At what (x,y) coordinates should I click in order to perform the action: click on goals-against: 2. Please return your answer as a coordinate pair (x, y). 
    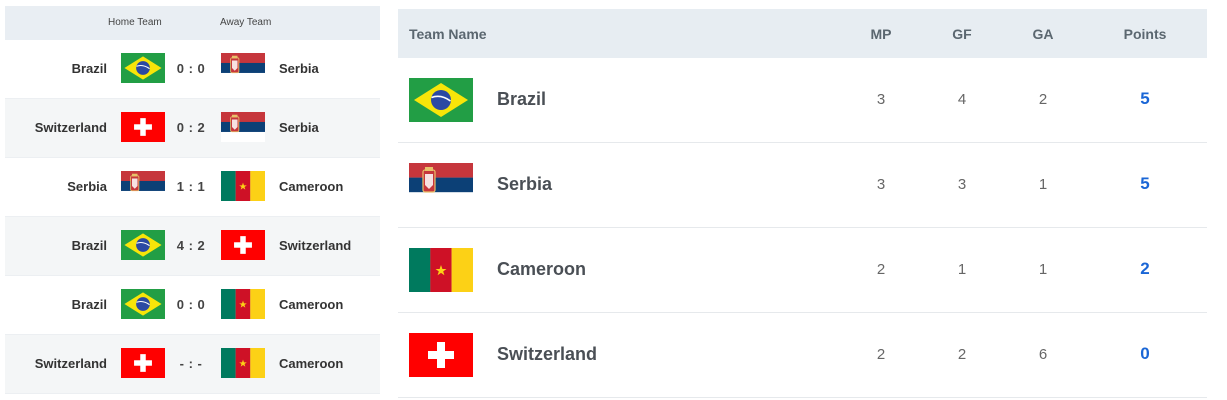
    Looking at the image, I should click on (1043, 99).